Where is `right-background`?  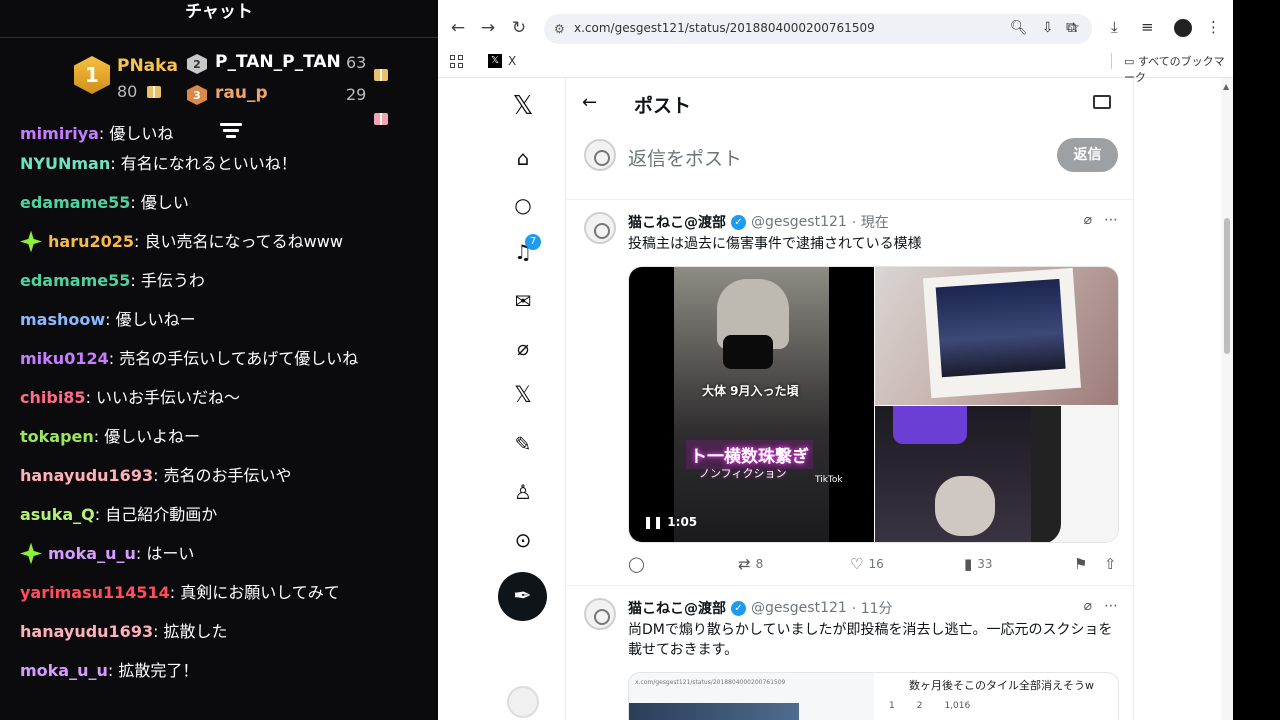
right-background is located at coordinates (1256, 360).